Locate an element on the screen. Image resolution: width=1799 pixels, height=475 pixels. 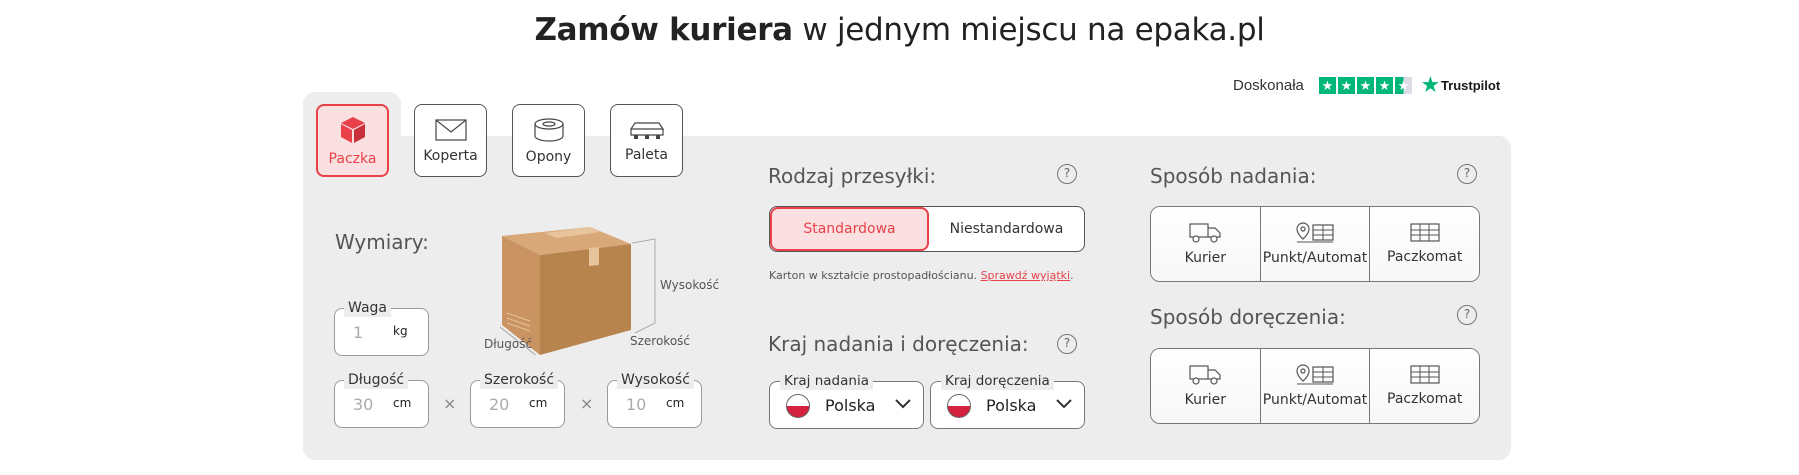
height-input: 10 is located at coordinates (636, 404).